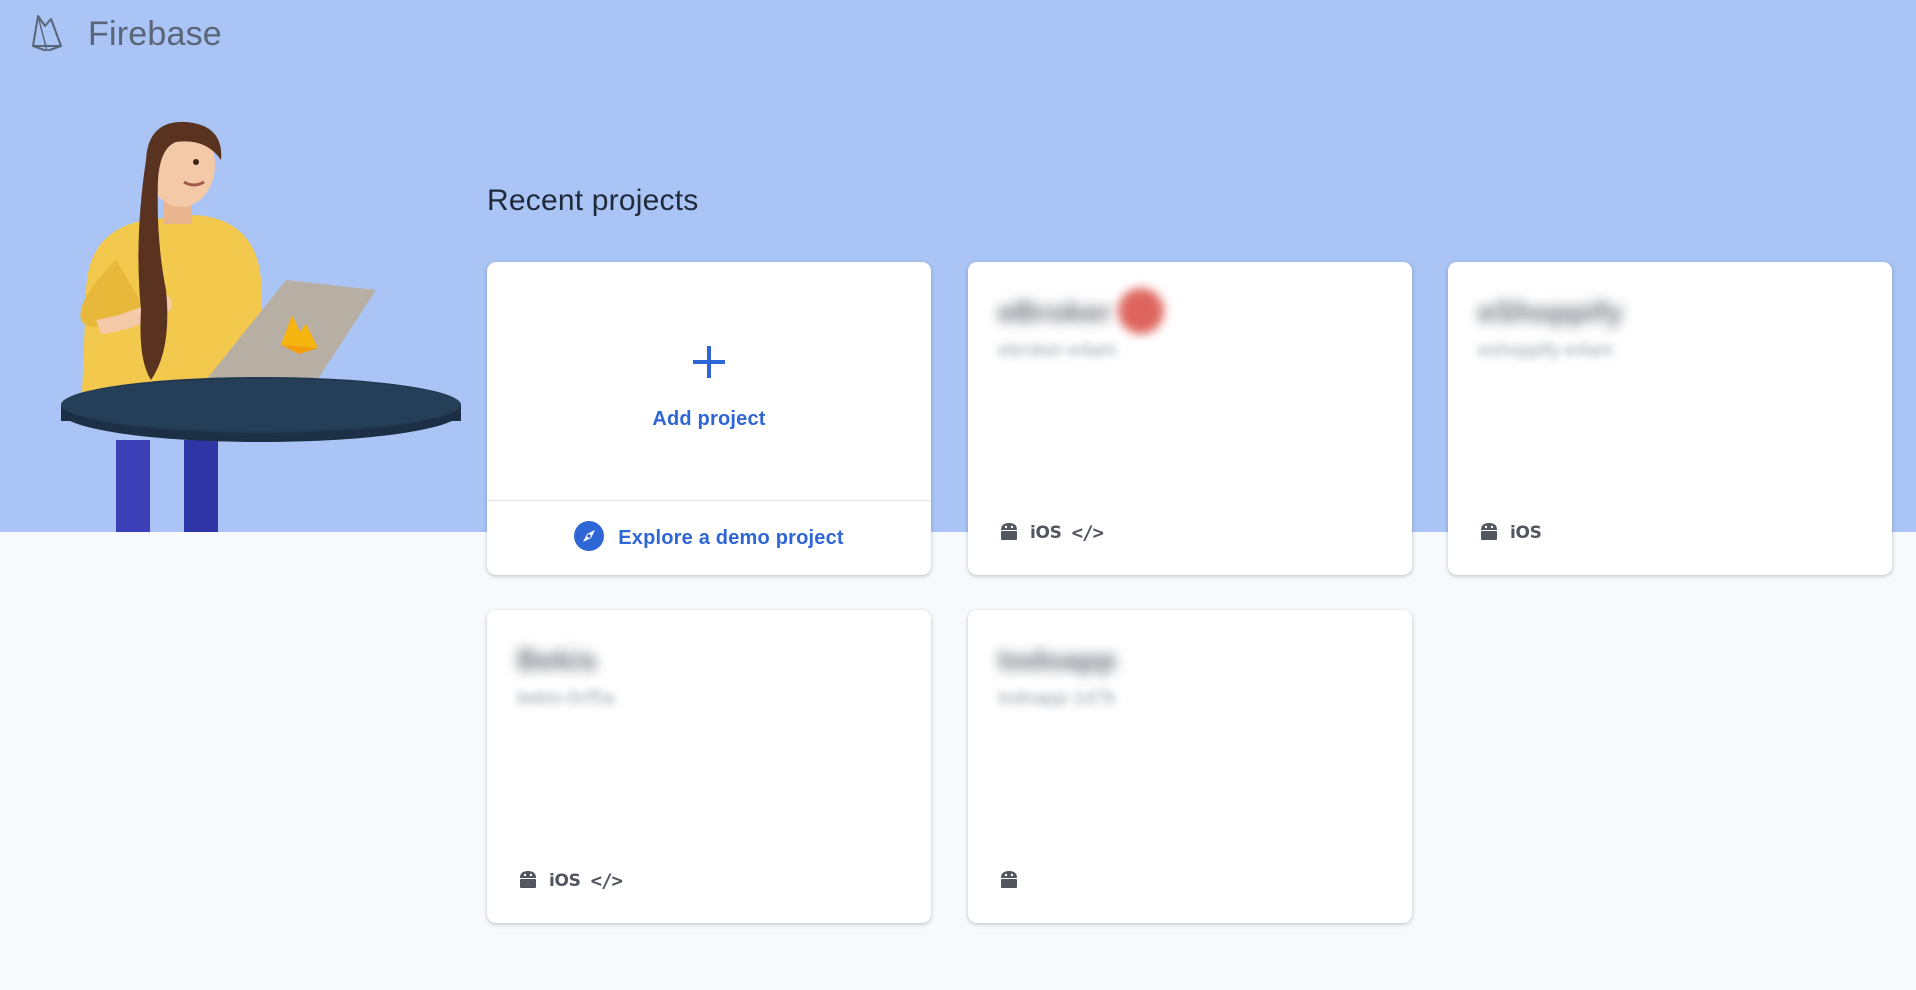 Image resolution: width=1916 pixels, height=990 pixels. Describe the element at coordinates (1055, 312) in the screenshot. I see `project-name: eBroker` at that location.